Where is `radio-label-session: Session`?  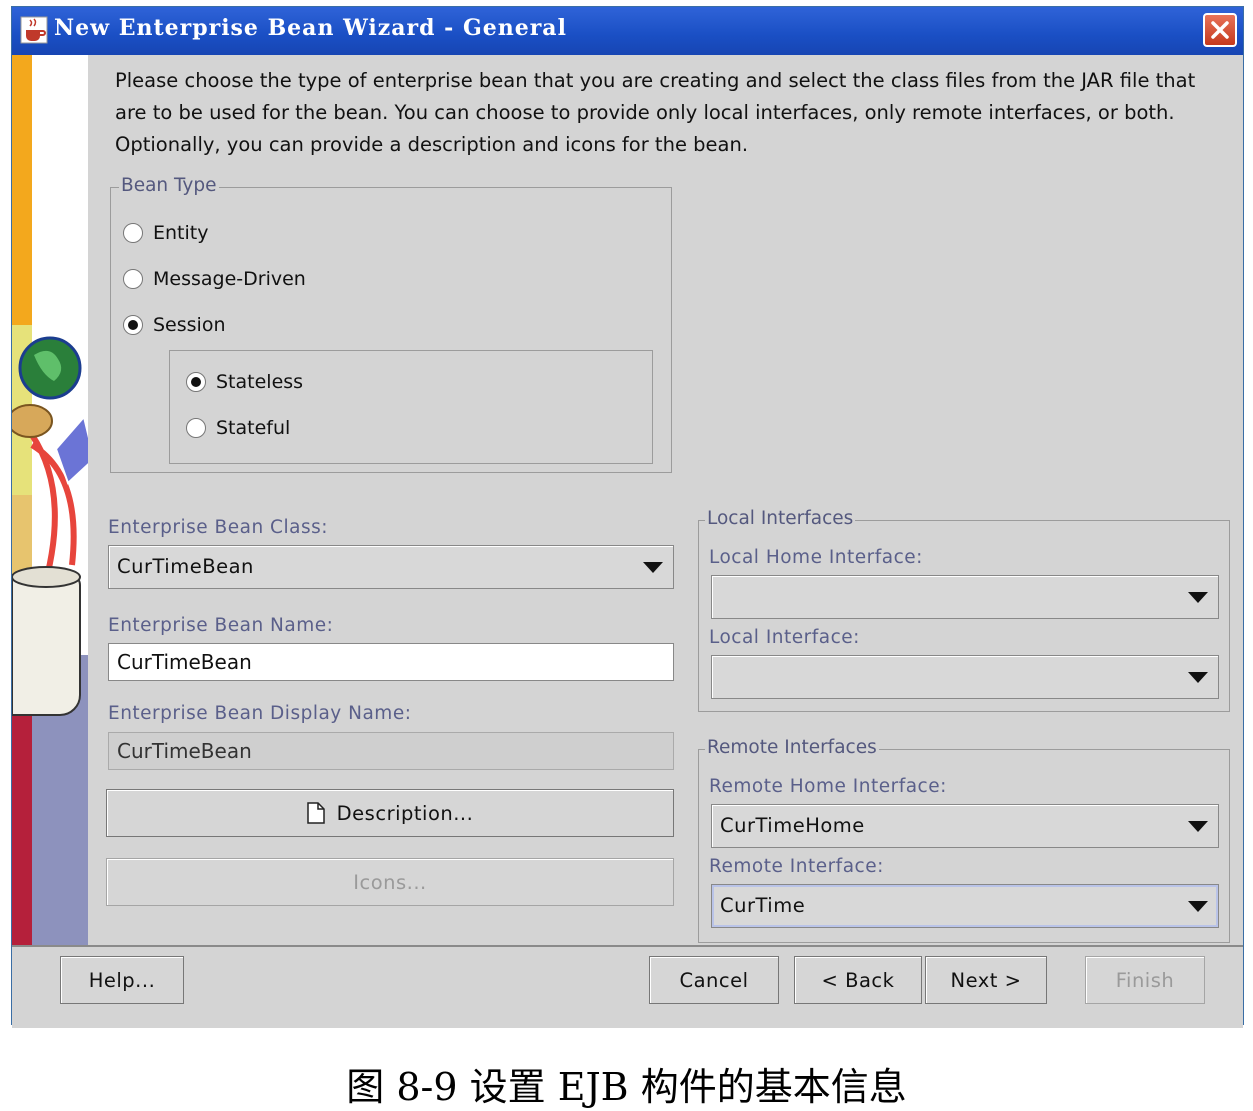 radio-label-session: Session is located at coordinates (189, 325).